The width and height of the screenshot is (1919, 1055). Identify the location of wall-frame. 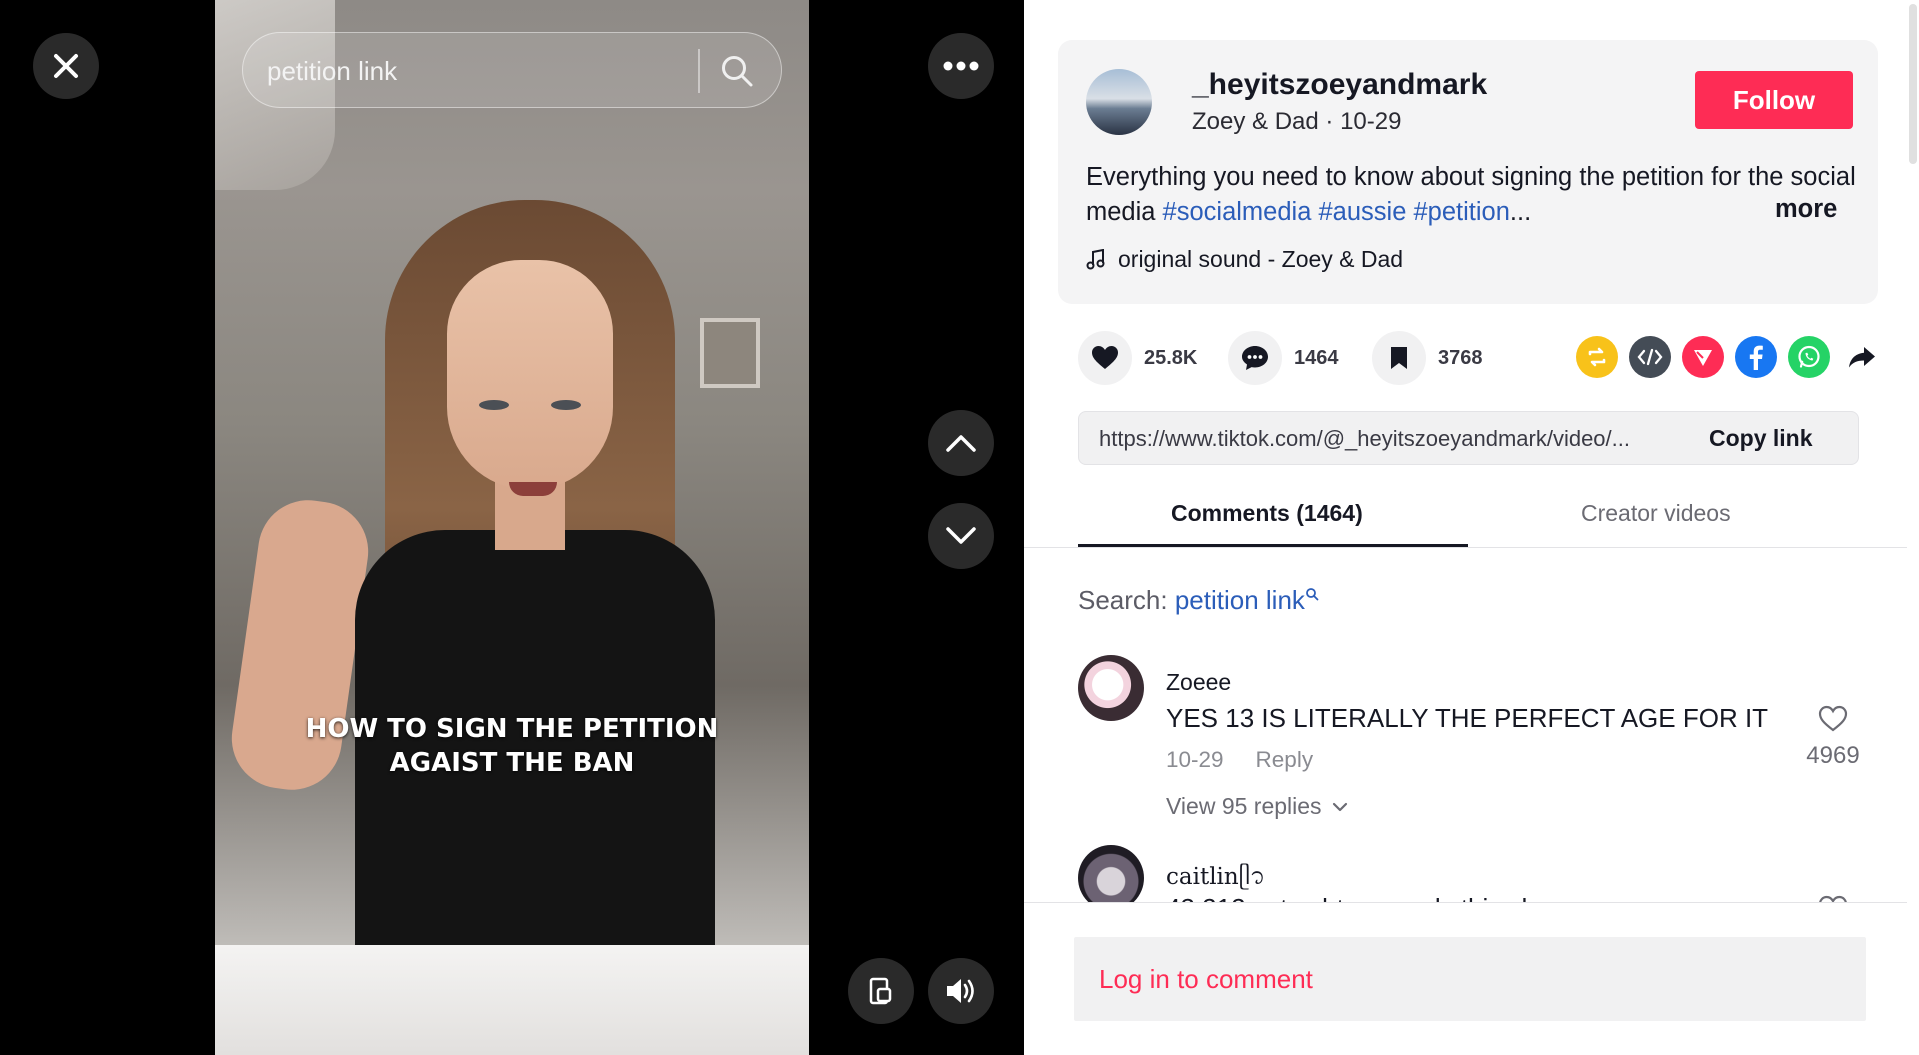
(730, 353).